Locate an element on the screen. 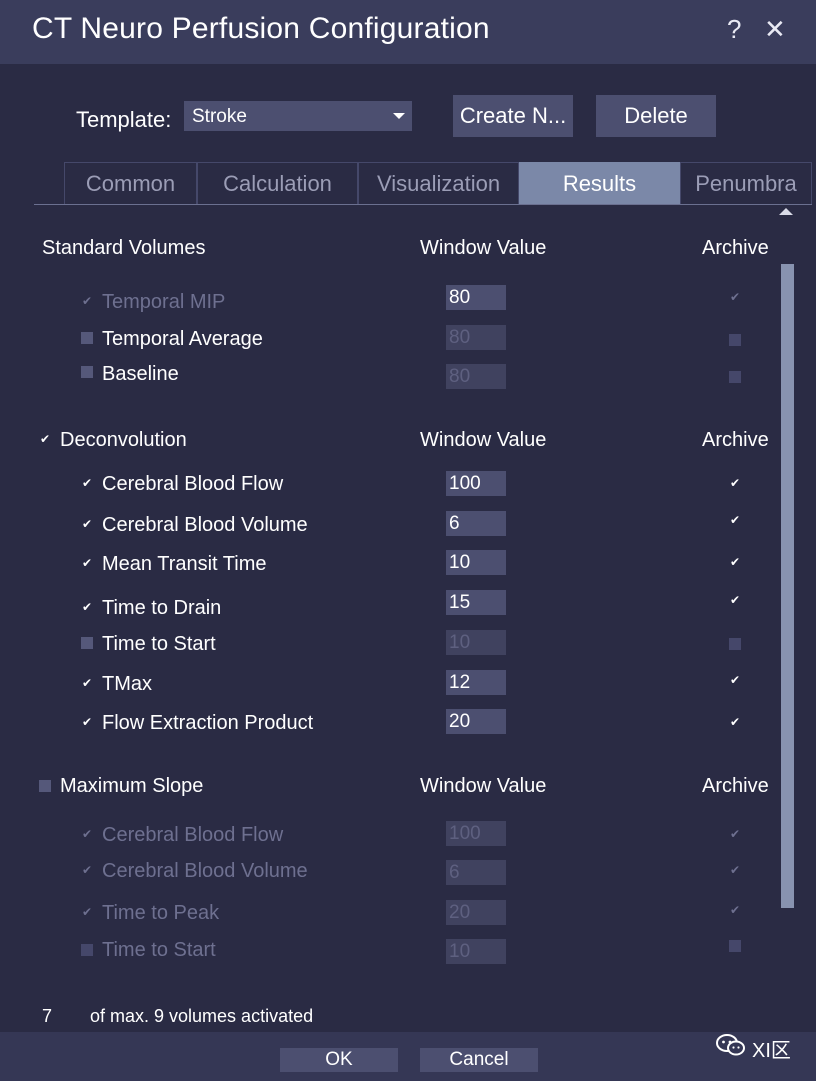  title-bar: CT Neuro Perfusion Configuration ? ✕ is located at coordinates (408, 32).